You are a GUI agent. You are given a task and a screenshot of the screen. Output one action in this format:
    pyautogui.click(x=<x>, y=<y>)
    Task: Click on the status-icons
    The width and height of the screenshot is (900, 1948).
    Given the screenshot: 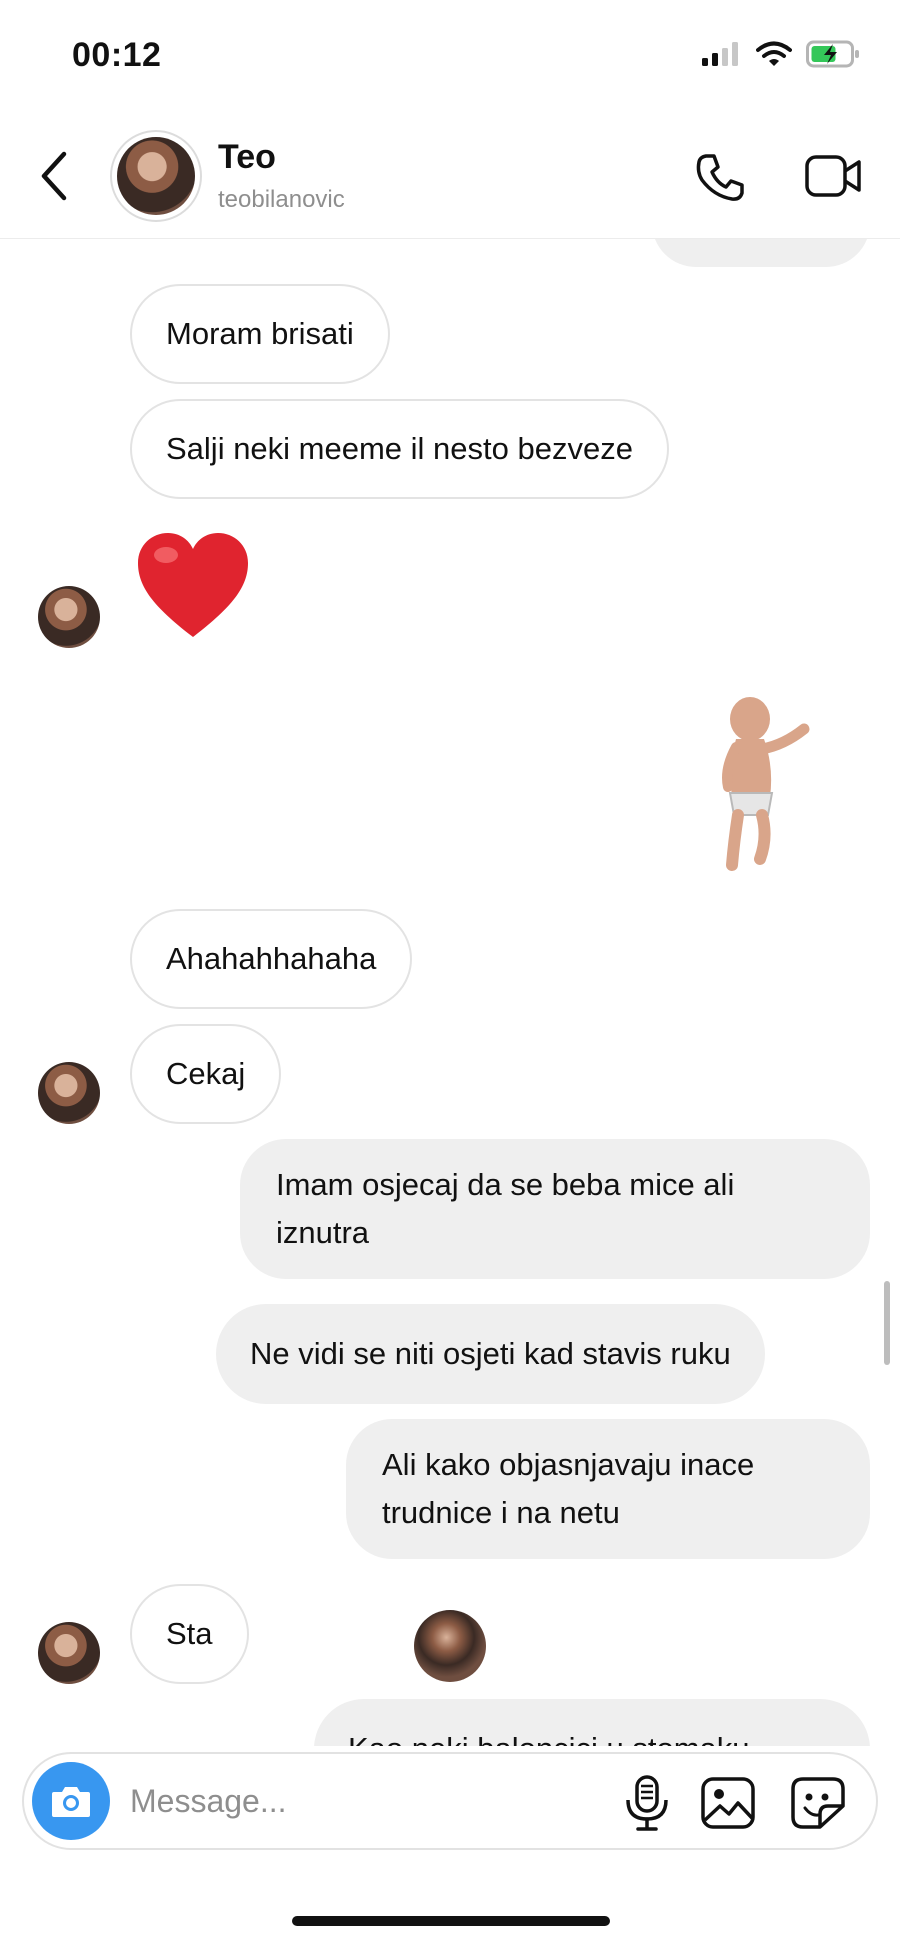 What is the action you would take?
    pyautogui.click(x=781, y=54)
    